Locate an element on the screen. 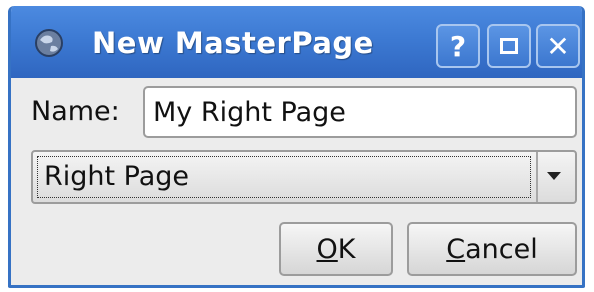 The height and width of the screenshot is (292, 594). cancel-label-rest: ancel is located at coordinates (501, 249).